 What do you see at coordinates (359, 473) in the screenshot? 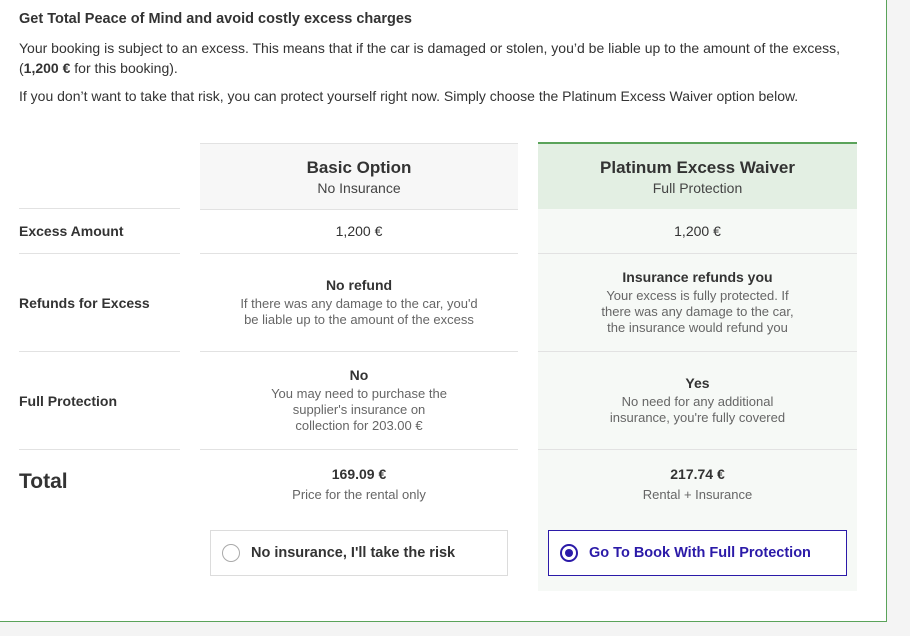
I see `basic-total-price: 169.09 €` at bounding box center [359, 473].